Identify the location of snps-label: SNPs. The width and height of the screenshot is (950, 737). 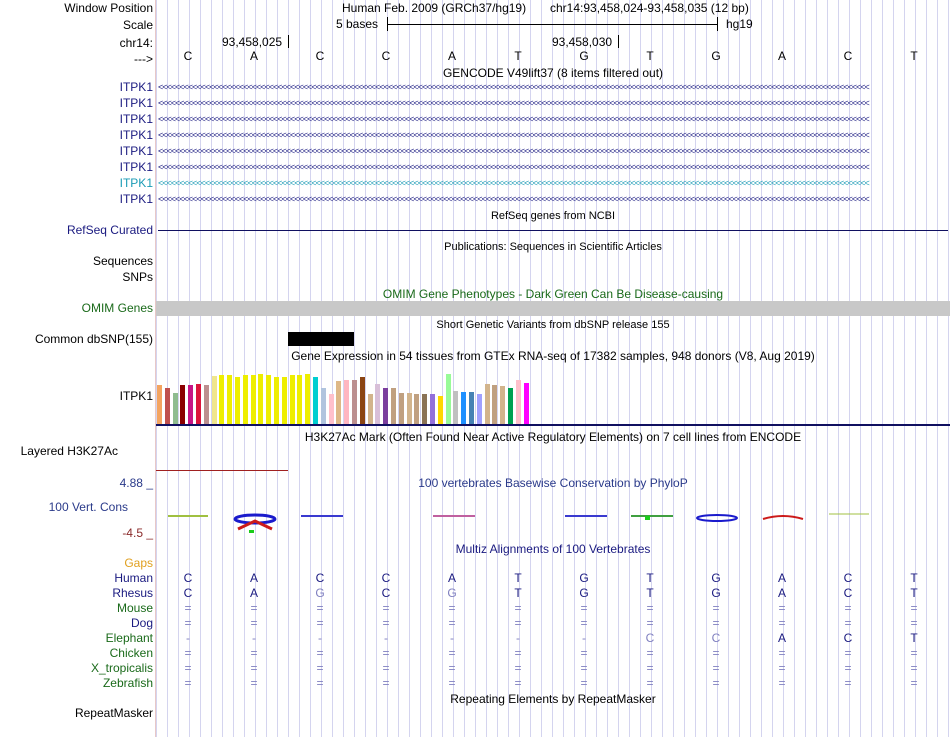
(137, 277).